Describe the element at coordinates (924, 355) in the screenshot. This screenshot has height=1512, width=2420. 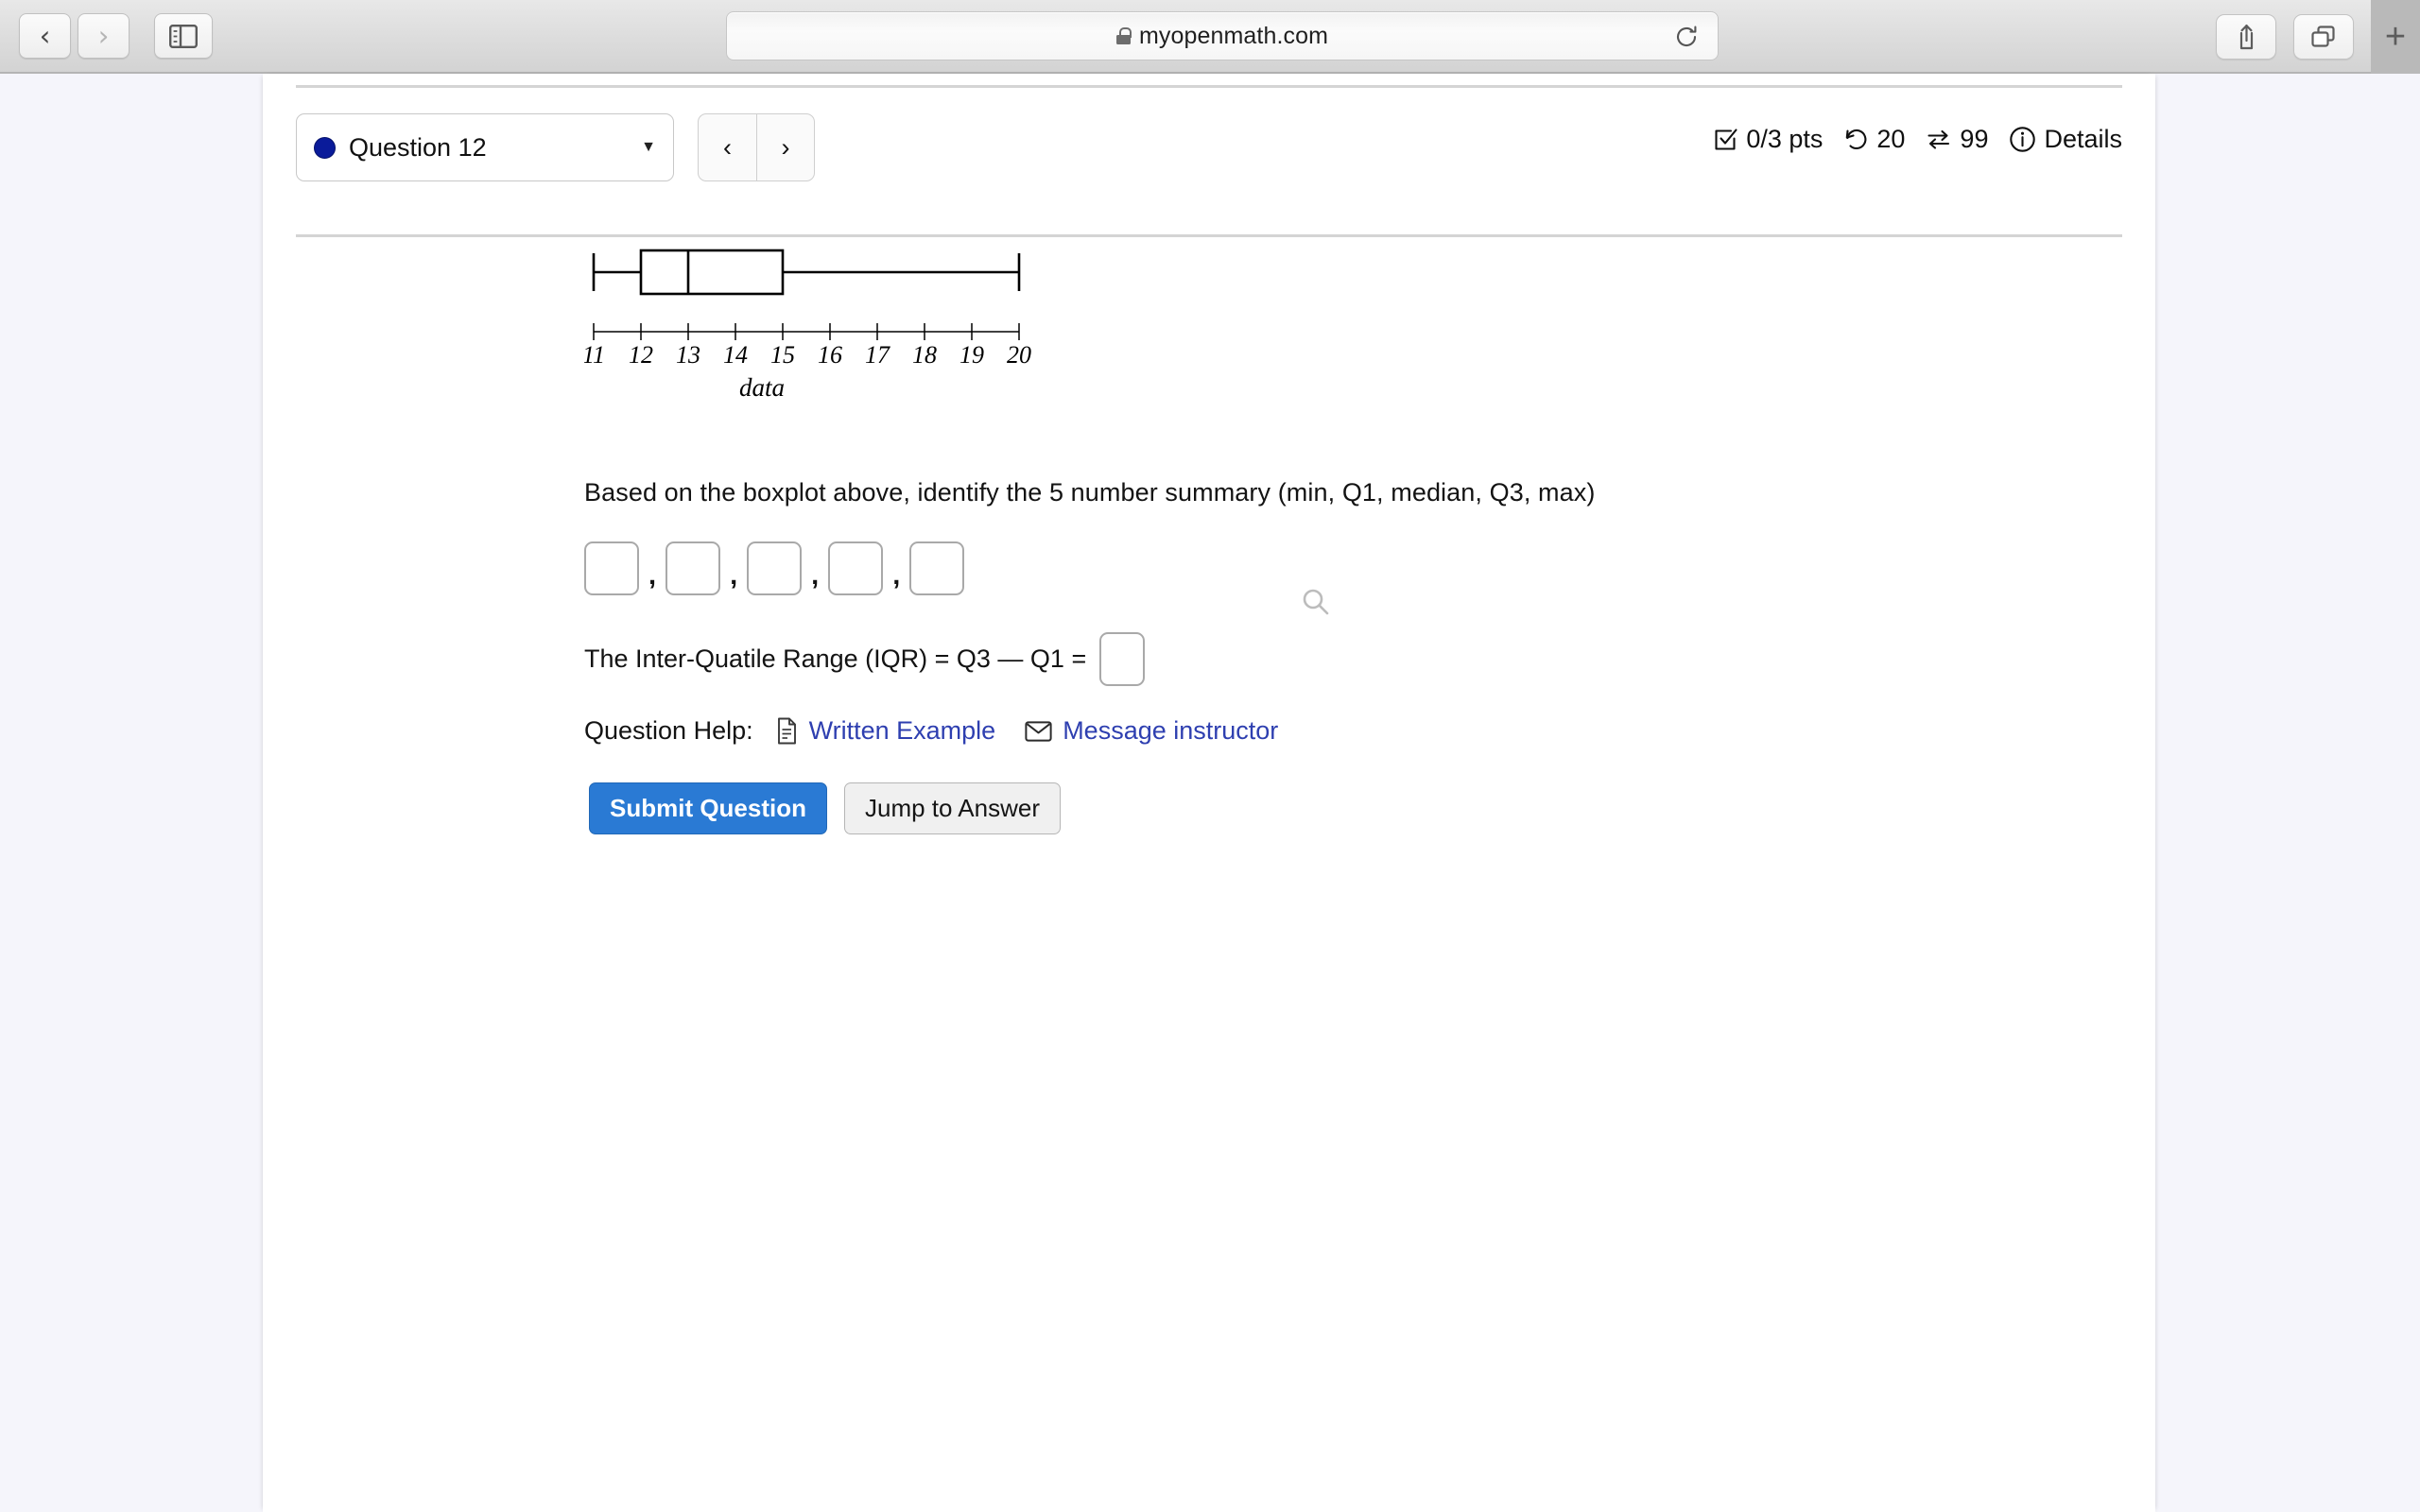
I see `xtick-label: 18` at that location.